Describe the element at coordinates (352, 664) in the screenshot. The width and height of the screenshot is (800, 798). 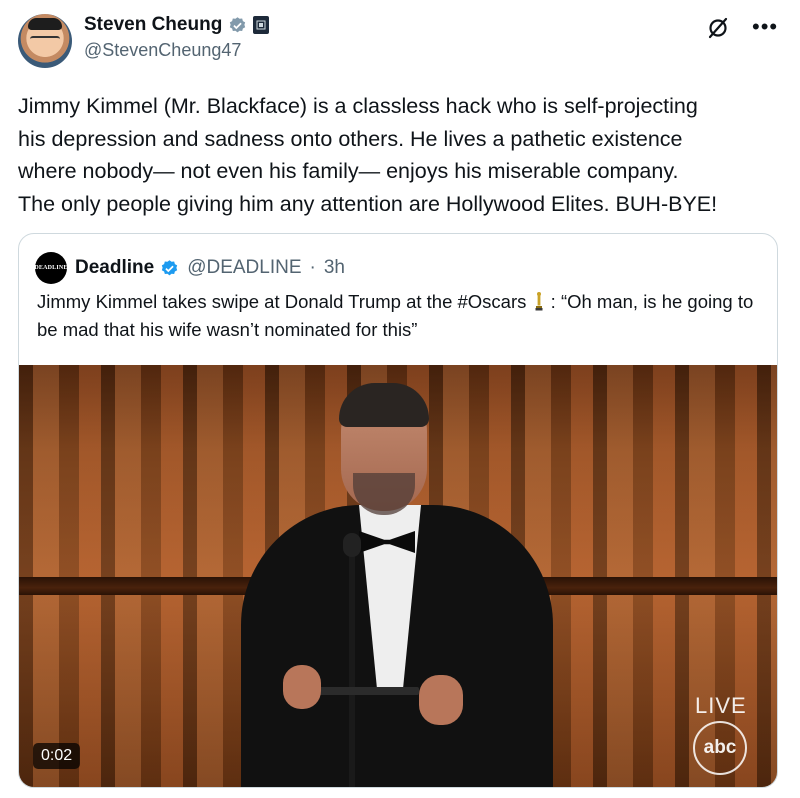
I see `microphone-stand` at that location.